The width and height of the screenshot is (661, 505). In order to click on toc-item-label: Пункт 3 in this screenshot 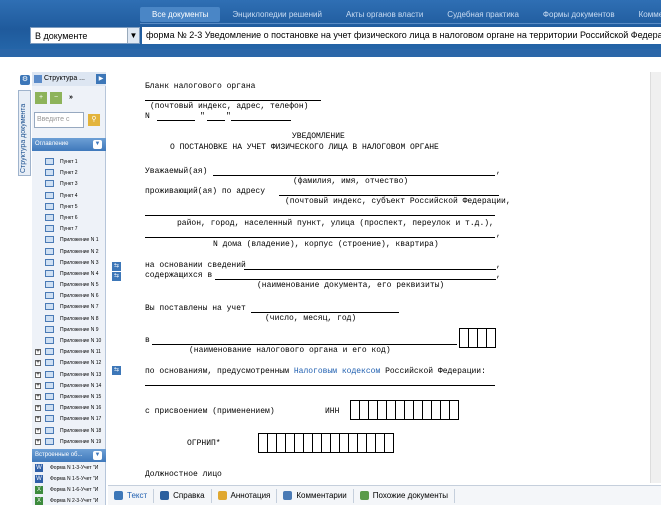, I will do `click(69, 184)`.